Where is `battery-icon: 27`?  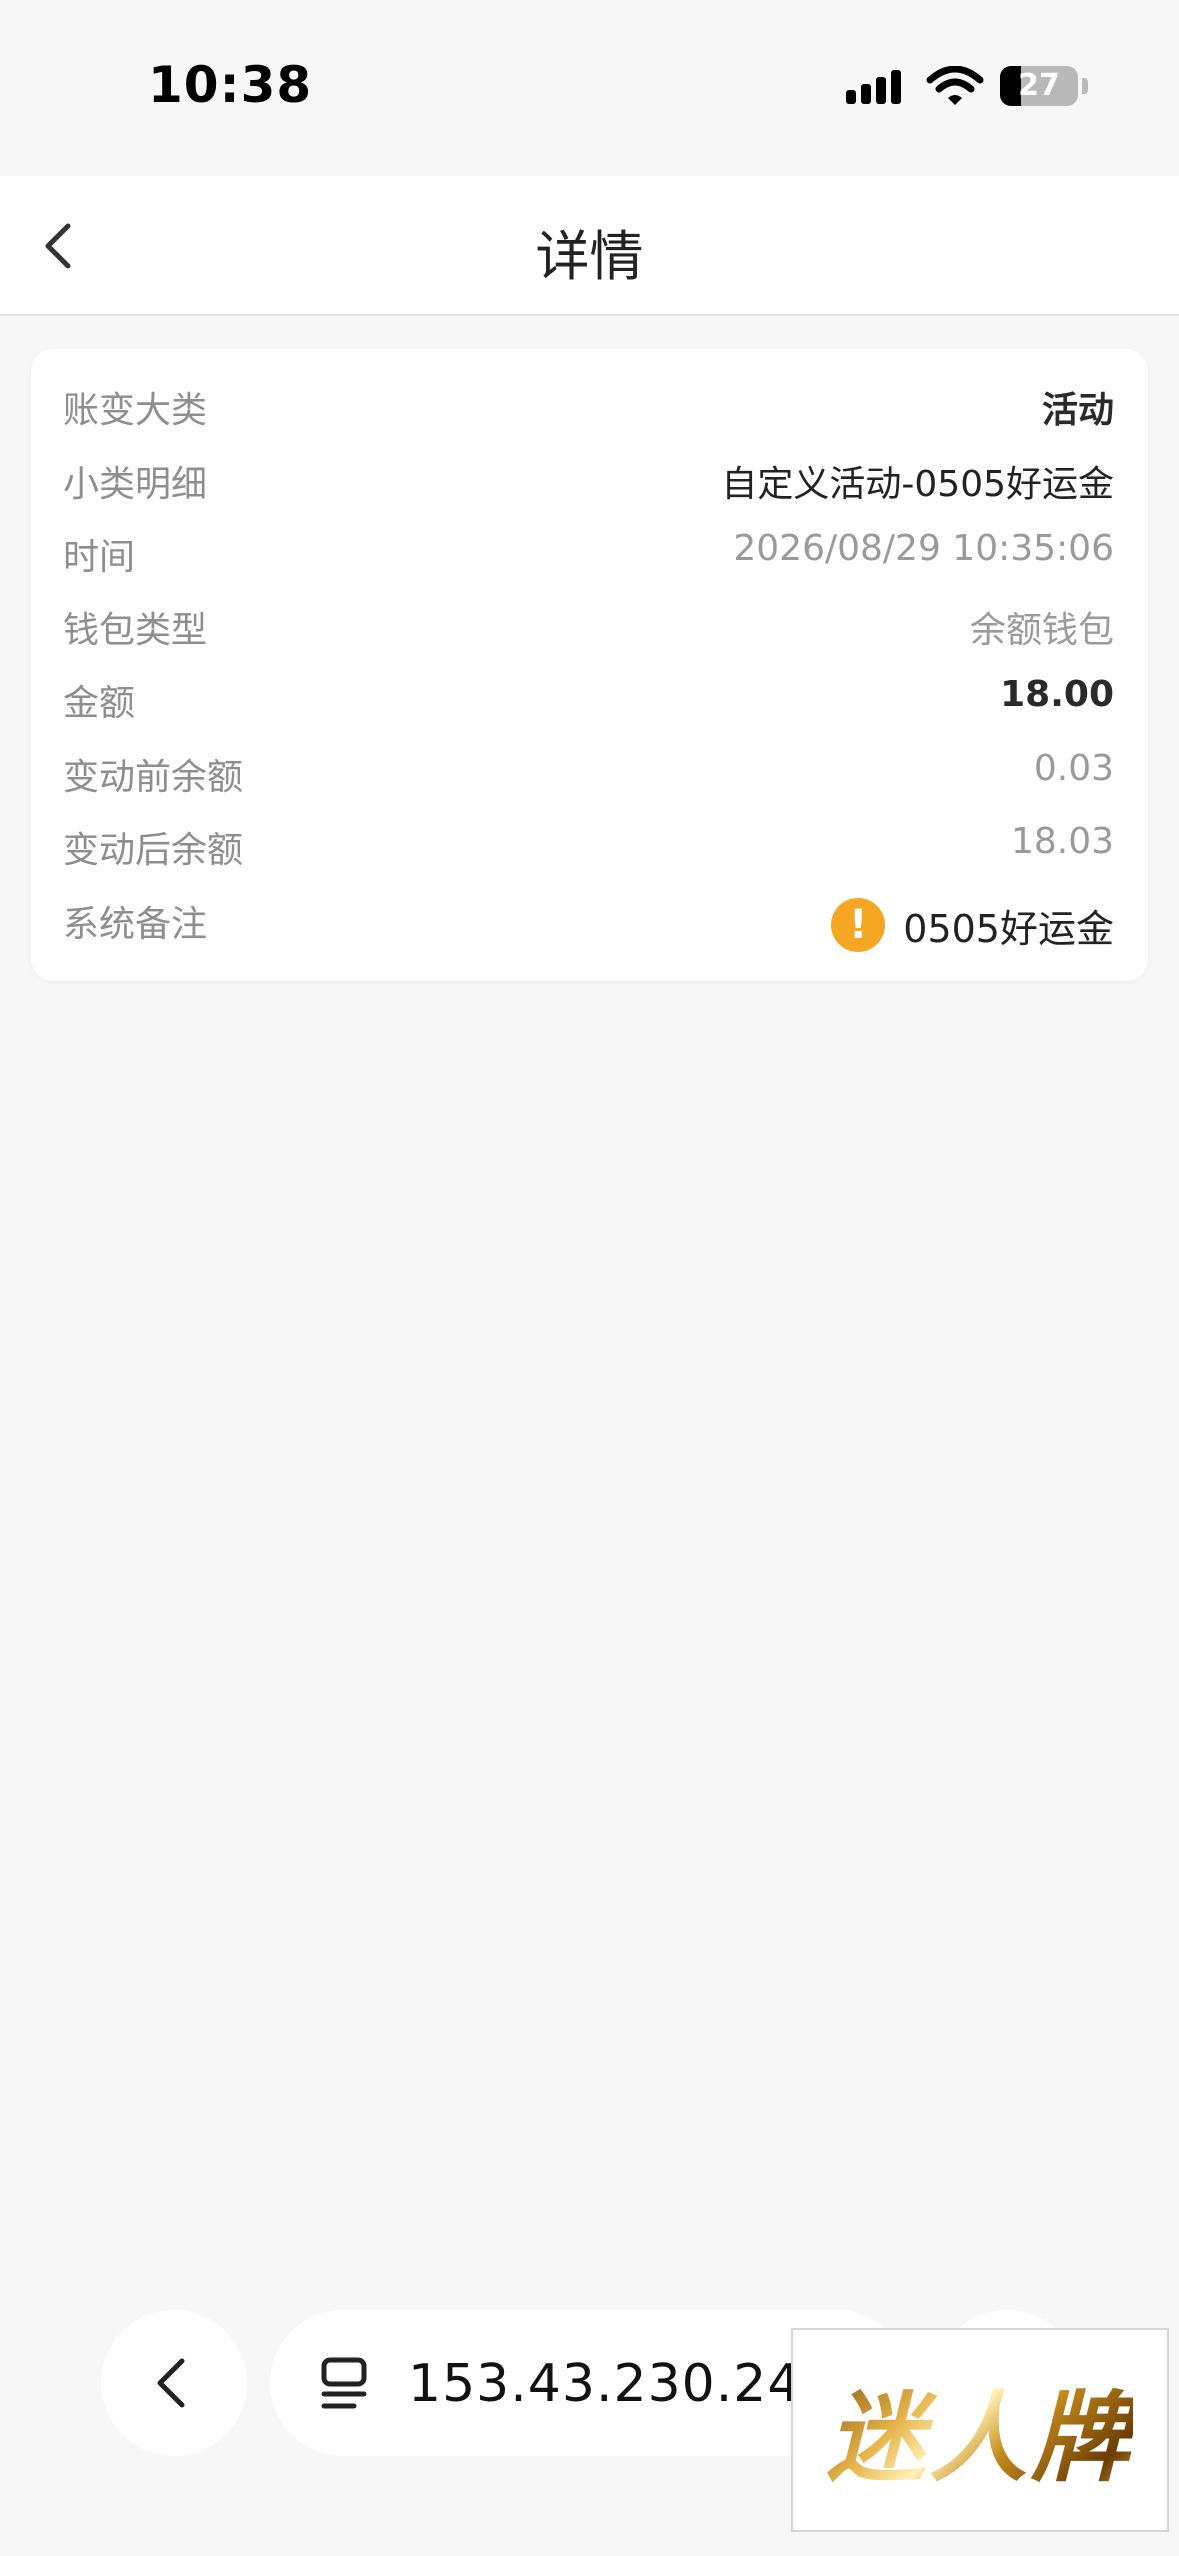 battery-icon: 27 is located at coordinates (1039, 86).